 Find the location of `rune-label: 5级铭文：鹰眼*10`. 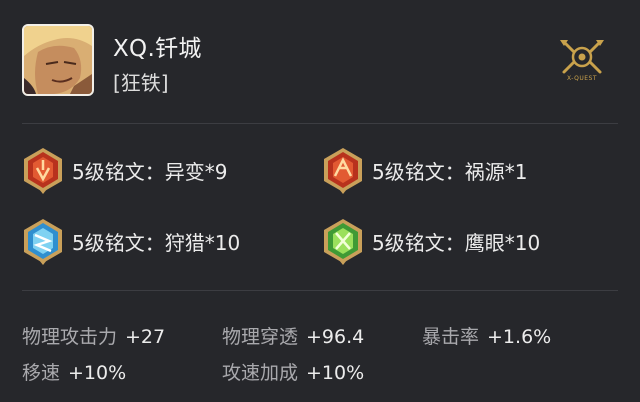

rune-label: 5级铭文：鹰眼*10 is located at coordinates (456, 242).